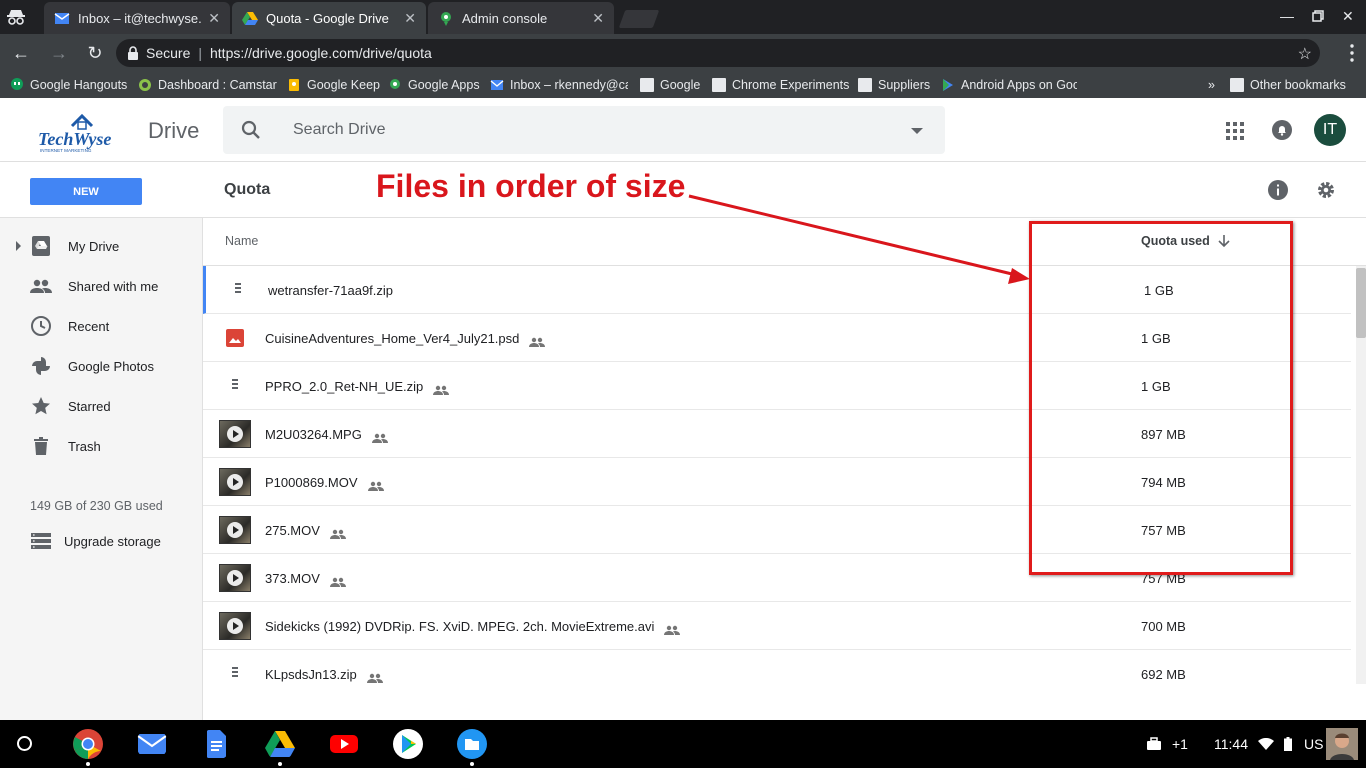 This screenshot has width=1366, height=768. I want to click on notifications-bell-icon, so click(1282, 130).